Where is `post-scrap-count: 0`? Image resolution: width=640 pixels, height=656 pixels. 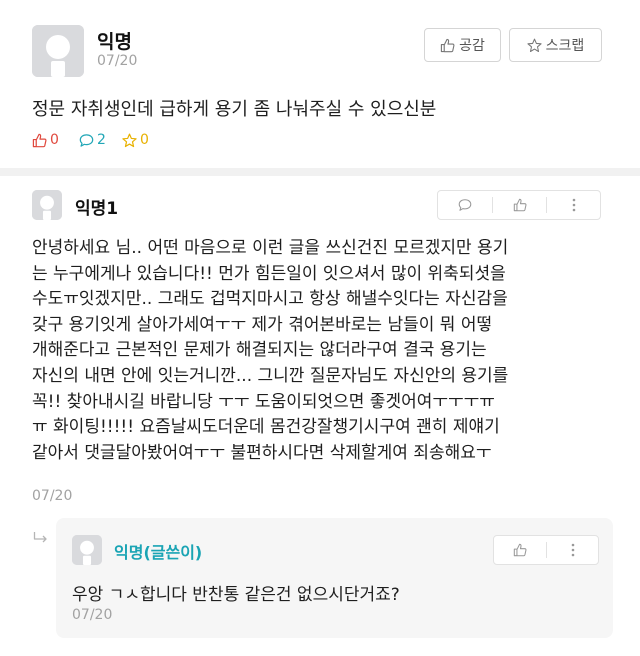 post-scrap-count: 0 is located at coordinates (135, 140).